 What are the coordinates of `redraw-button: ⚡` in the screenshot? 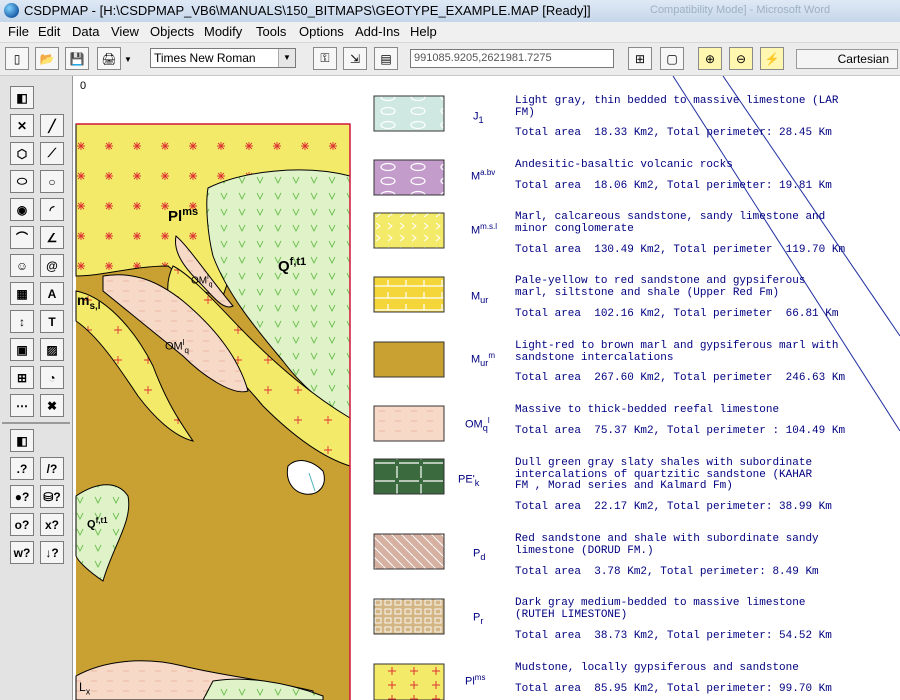 It's located at (772, 58).